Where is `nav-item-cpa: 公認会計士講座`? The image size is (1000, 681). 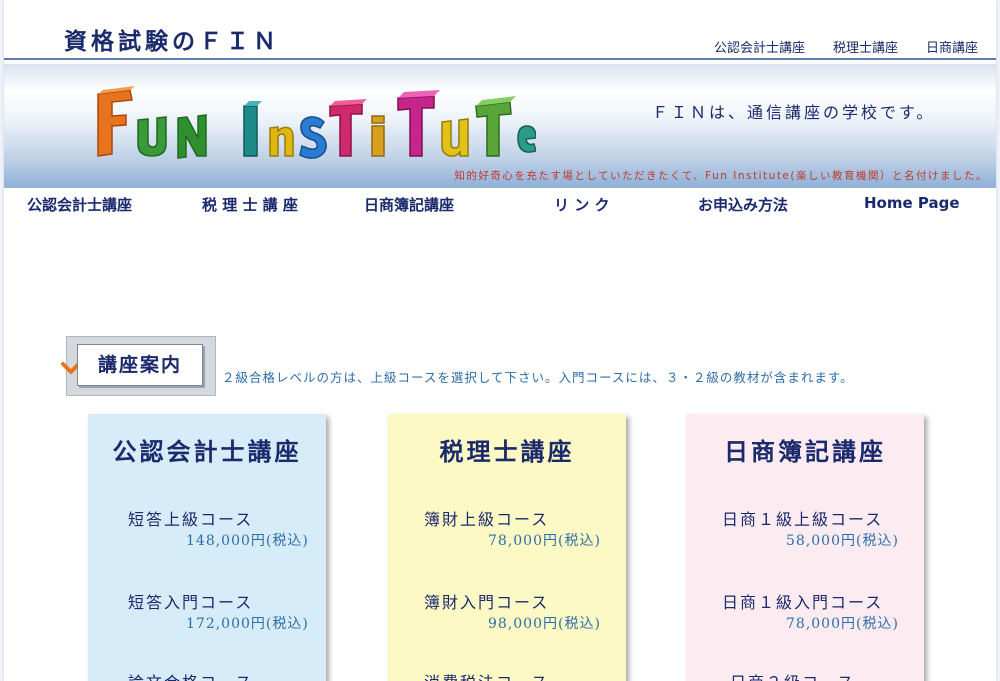 nav-item-cpa: 公認会計士講座 is located at coordinates (79, 204).